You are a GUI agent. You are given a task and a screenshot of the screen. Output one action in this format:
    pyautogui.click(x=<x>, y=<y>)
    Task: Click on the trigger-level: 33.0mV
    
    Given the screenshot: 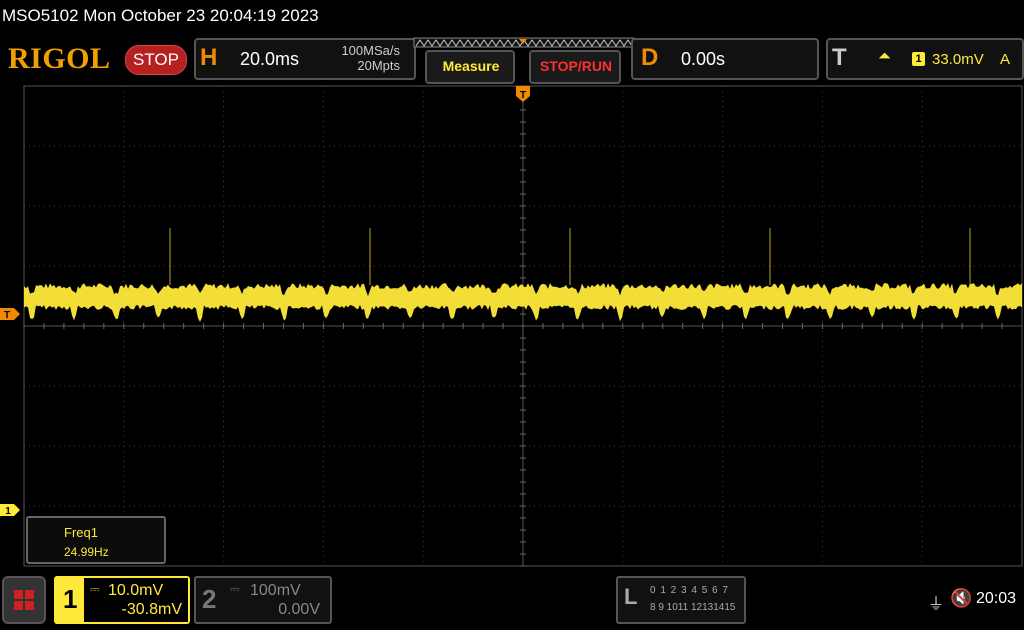 What is the action you would take?
    pyautogui.click(x=958, y=59)
    